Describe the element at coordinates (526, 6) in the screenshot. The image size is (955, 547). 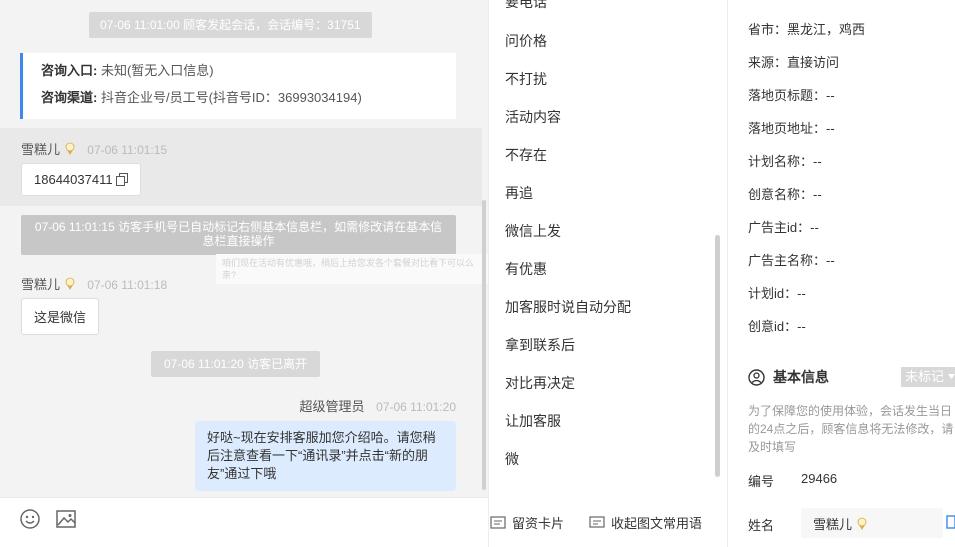
I see `quick-reply-item: 要电话` at that location.